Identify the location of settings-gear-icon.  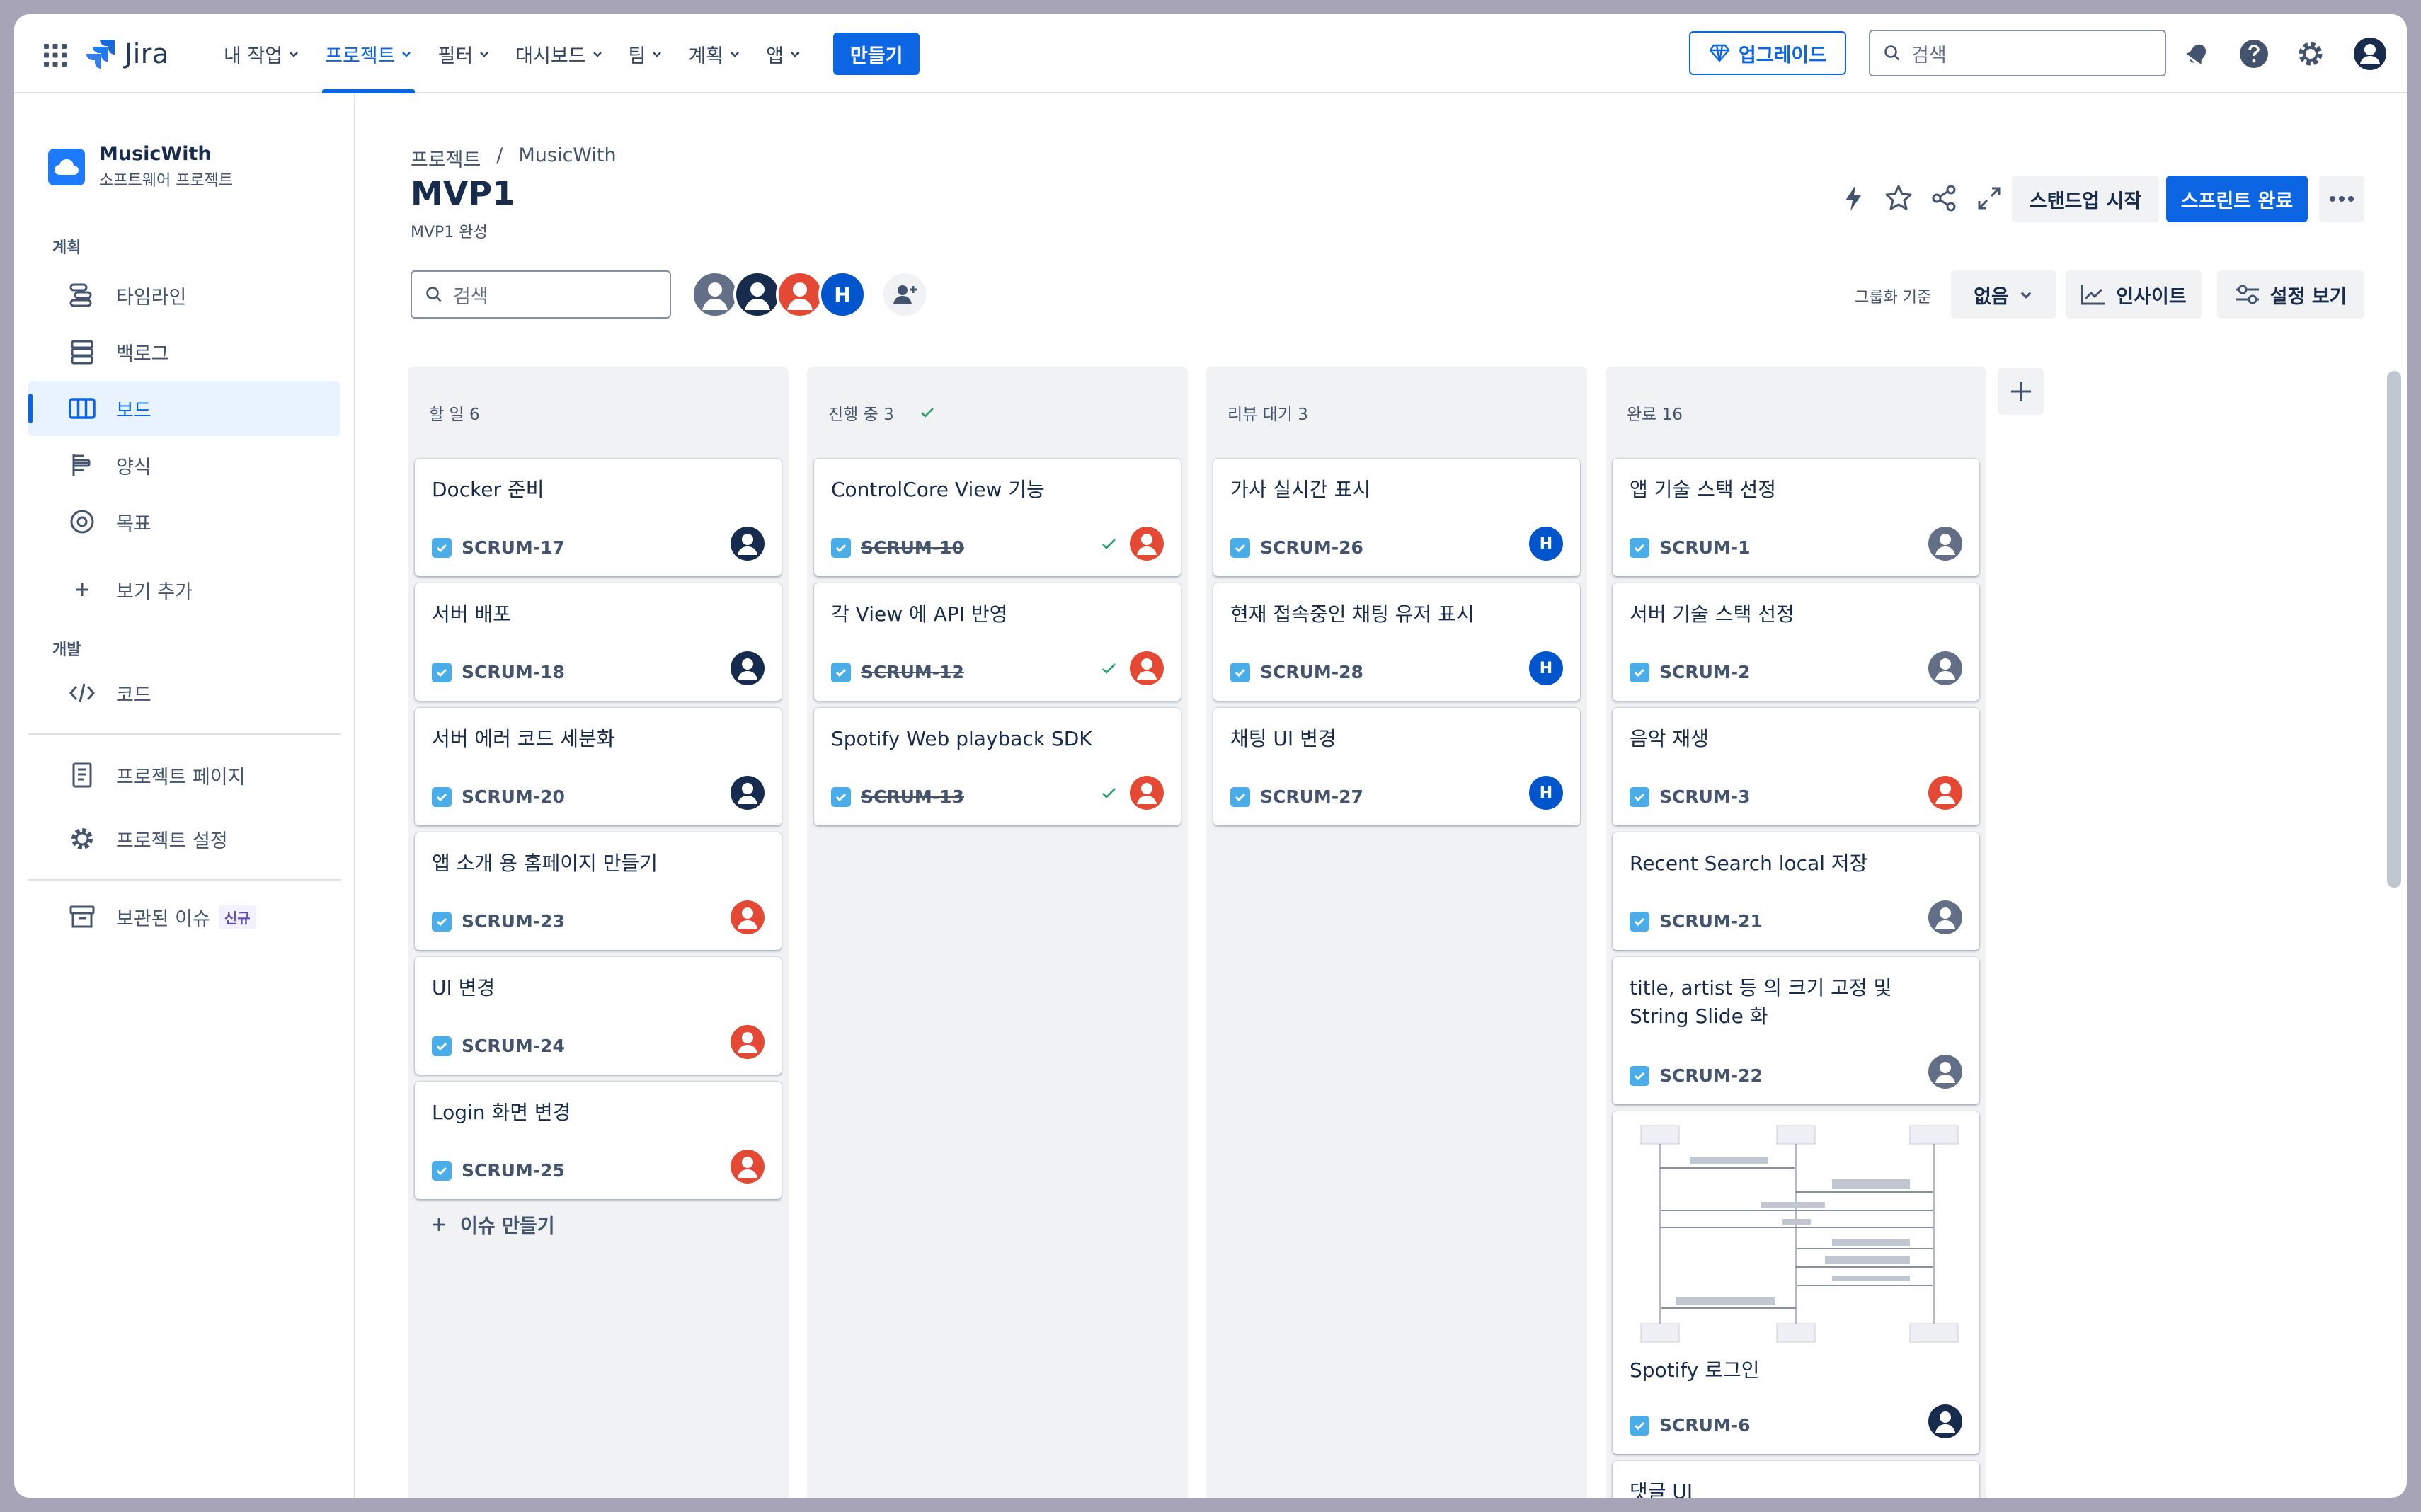
(2310, 54).